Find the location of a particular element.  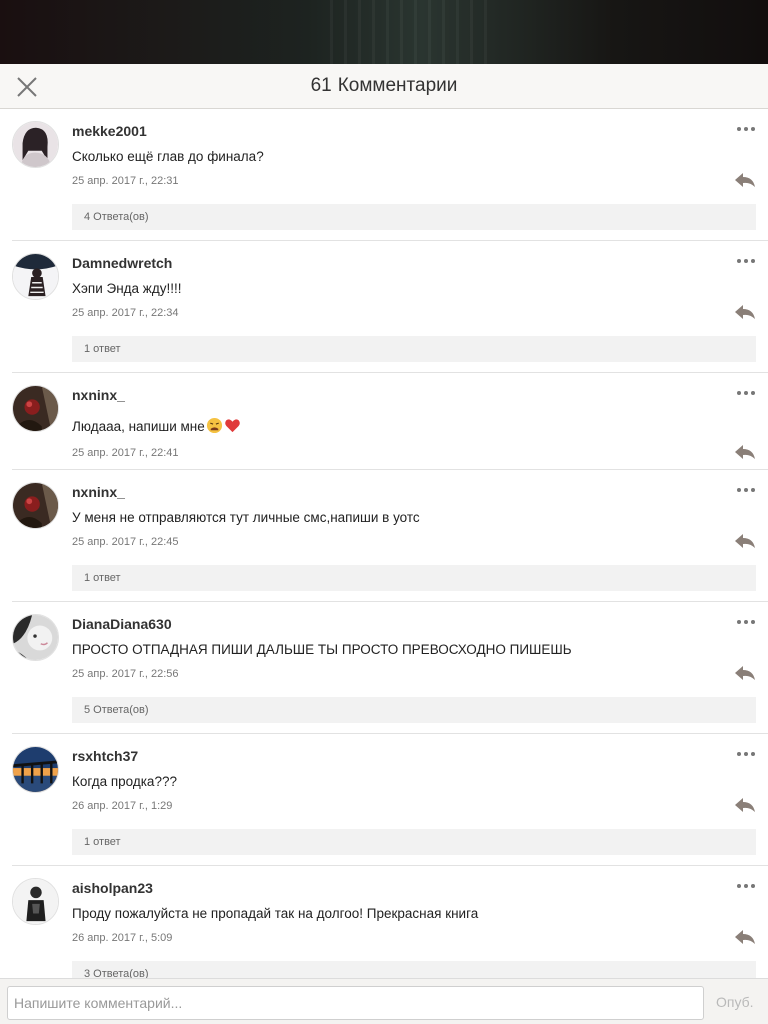

comment-date: 25 апр. 2017 г., 22:31 is located at coordinates (125, 181).